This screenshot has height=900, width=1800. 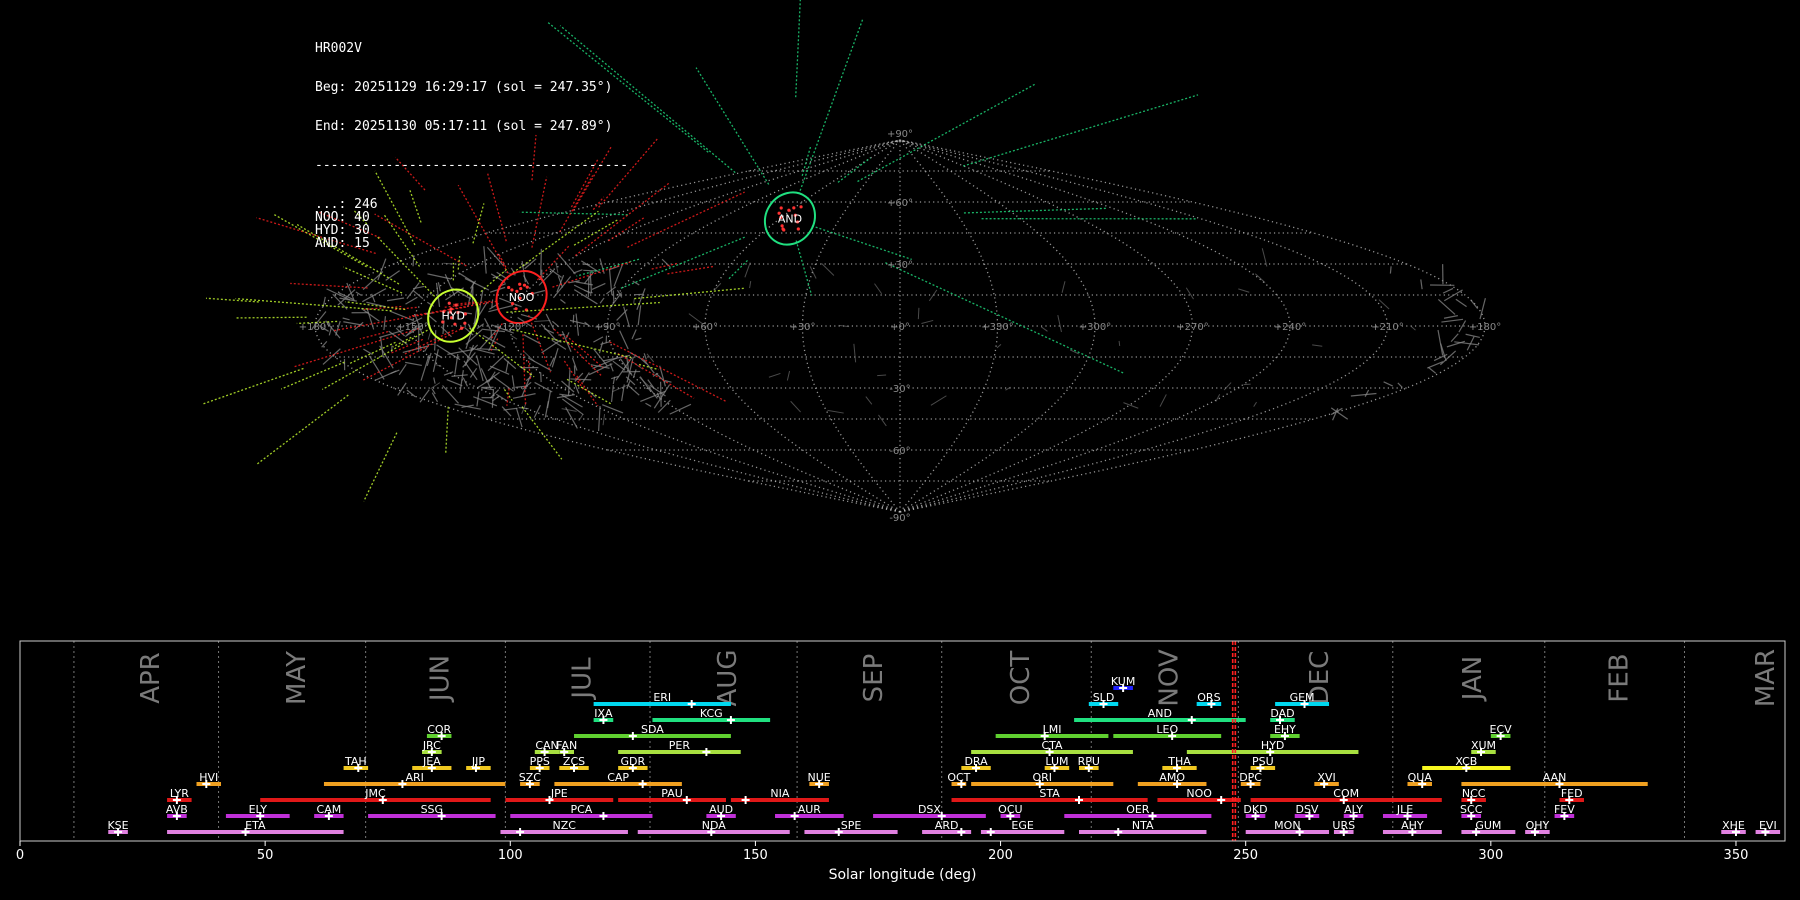 I want to click on shower-label: XVI, so click(x=1326, y=777).